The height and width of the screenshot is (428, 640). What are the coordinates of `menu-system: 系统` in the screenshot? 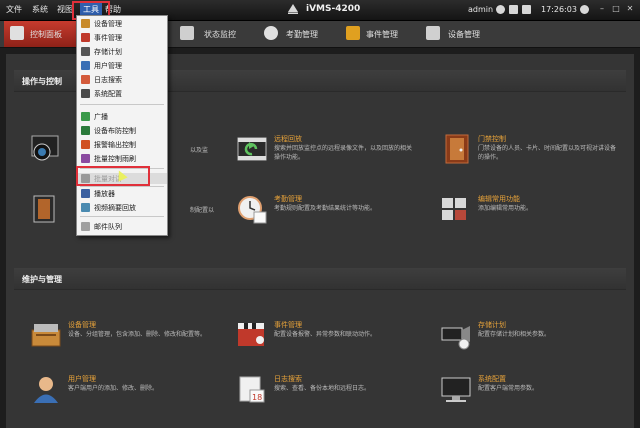 It's located at (40, 9).